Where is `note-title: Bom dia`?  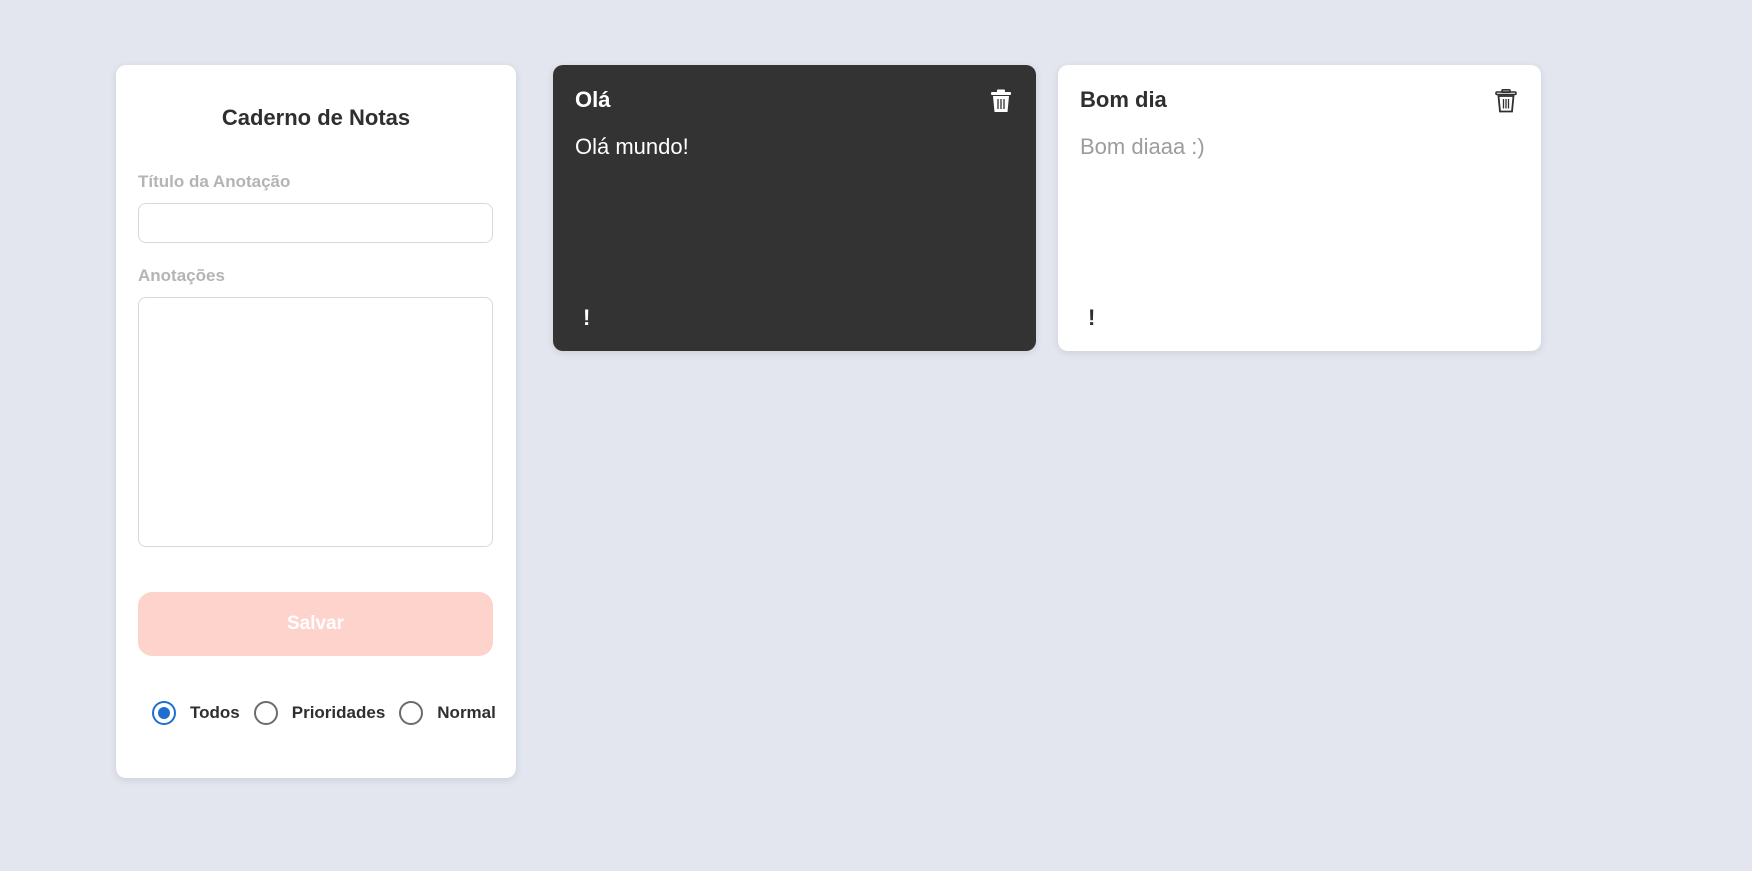 note-title: Bom dia is located at coordinates (1123, 99).